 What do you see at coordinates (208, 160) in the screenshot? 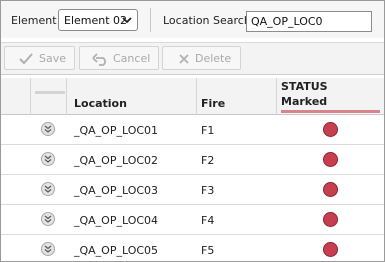
I see `fire-cell: F2` at bounding box center [208, 160].